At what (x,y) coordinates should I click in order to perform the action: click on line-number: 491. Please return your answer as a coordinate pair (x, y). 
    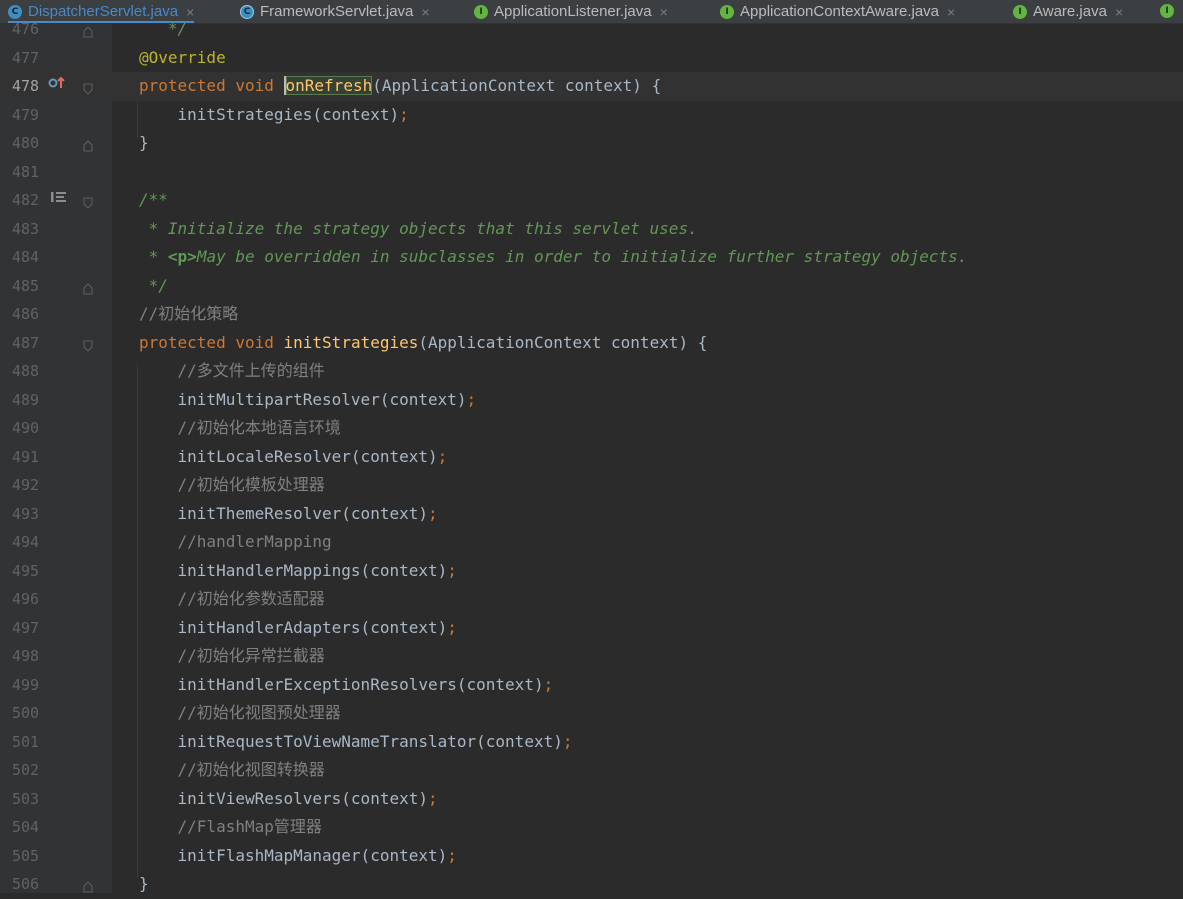
    Looking at the image, I should click on (32, 457).